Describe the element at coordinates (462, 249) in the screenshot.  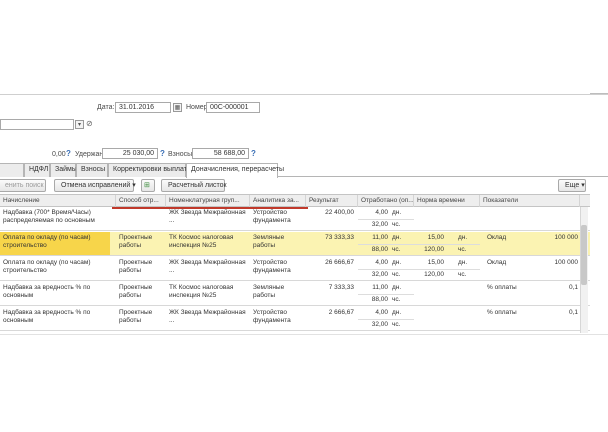
I see `norm-hours-unit: чс.` at that location.